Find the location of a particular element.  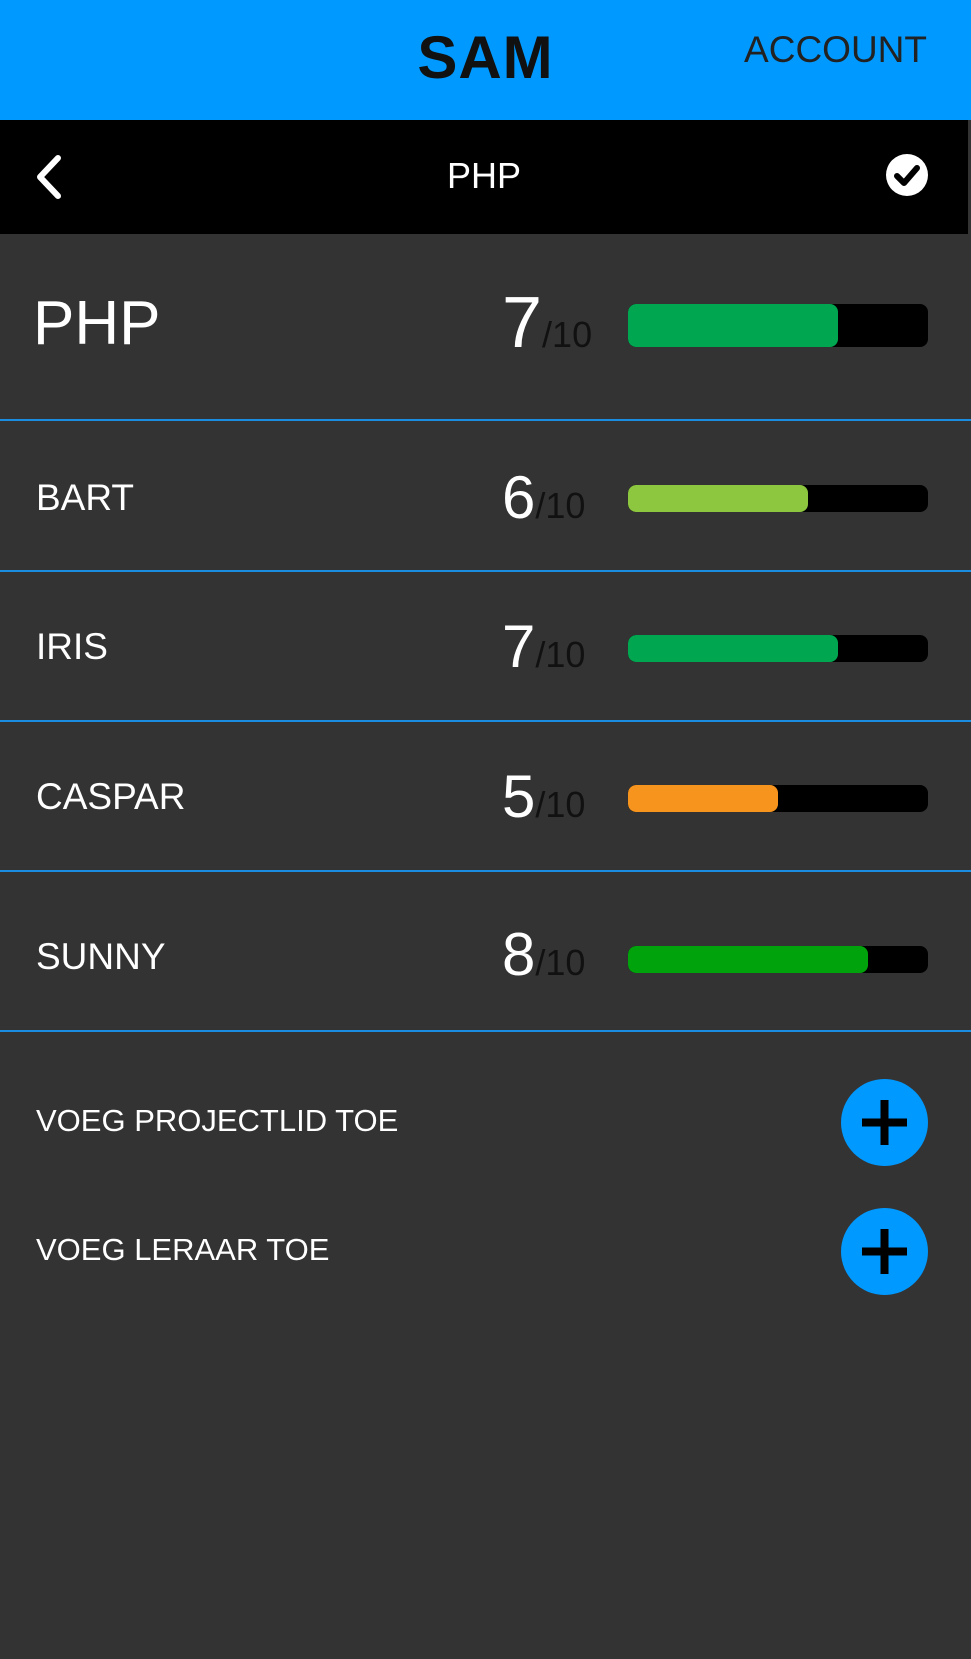

member-name: IRIS is located at coordinates (72, 646).